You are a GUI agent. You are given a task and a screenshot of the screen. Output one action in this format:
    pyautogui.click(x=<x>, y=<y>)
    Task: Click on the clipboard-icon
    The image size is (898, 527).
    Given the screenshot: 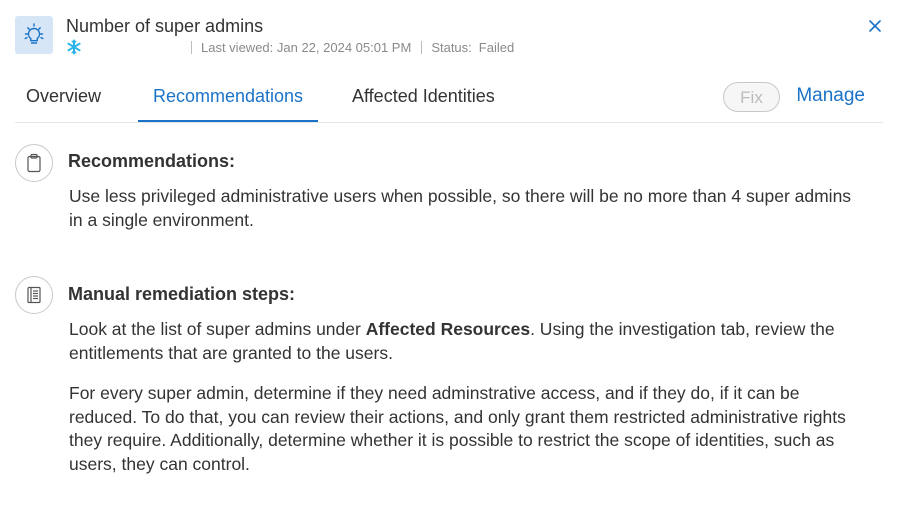 What is the action you would take?
    pyautogui.click(x=34, y=163)
    